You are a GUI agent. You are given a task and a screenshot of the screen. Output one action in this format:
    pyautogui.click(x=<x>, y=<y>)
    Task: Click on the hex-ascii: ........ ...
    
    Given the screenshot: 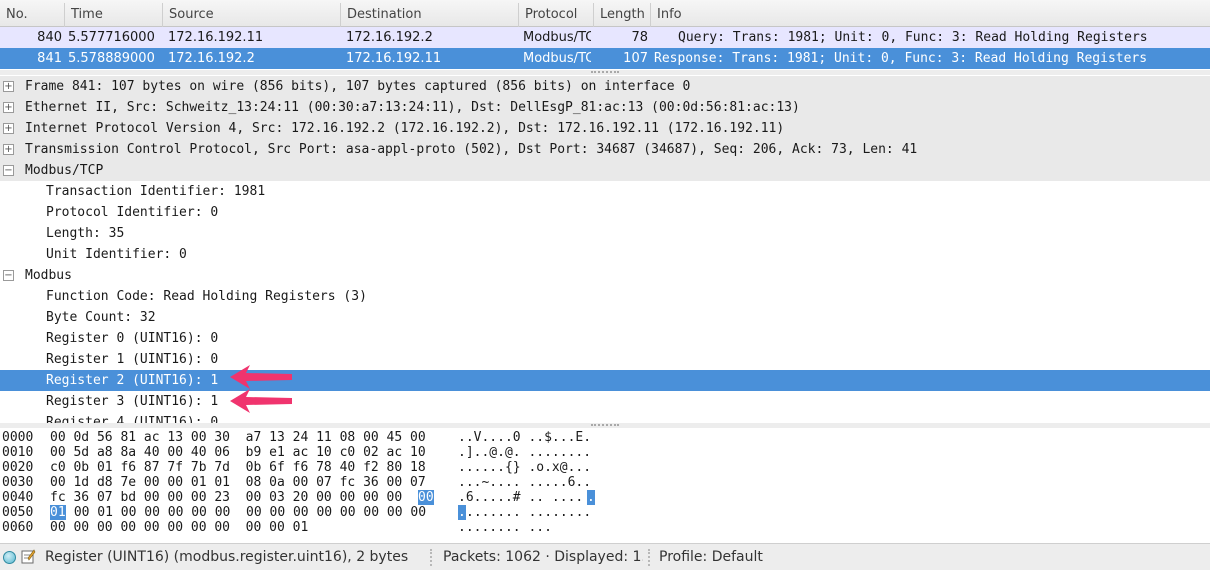 What is the action you would take?
    pyautogui.click(x=505, y=527)
    